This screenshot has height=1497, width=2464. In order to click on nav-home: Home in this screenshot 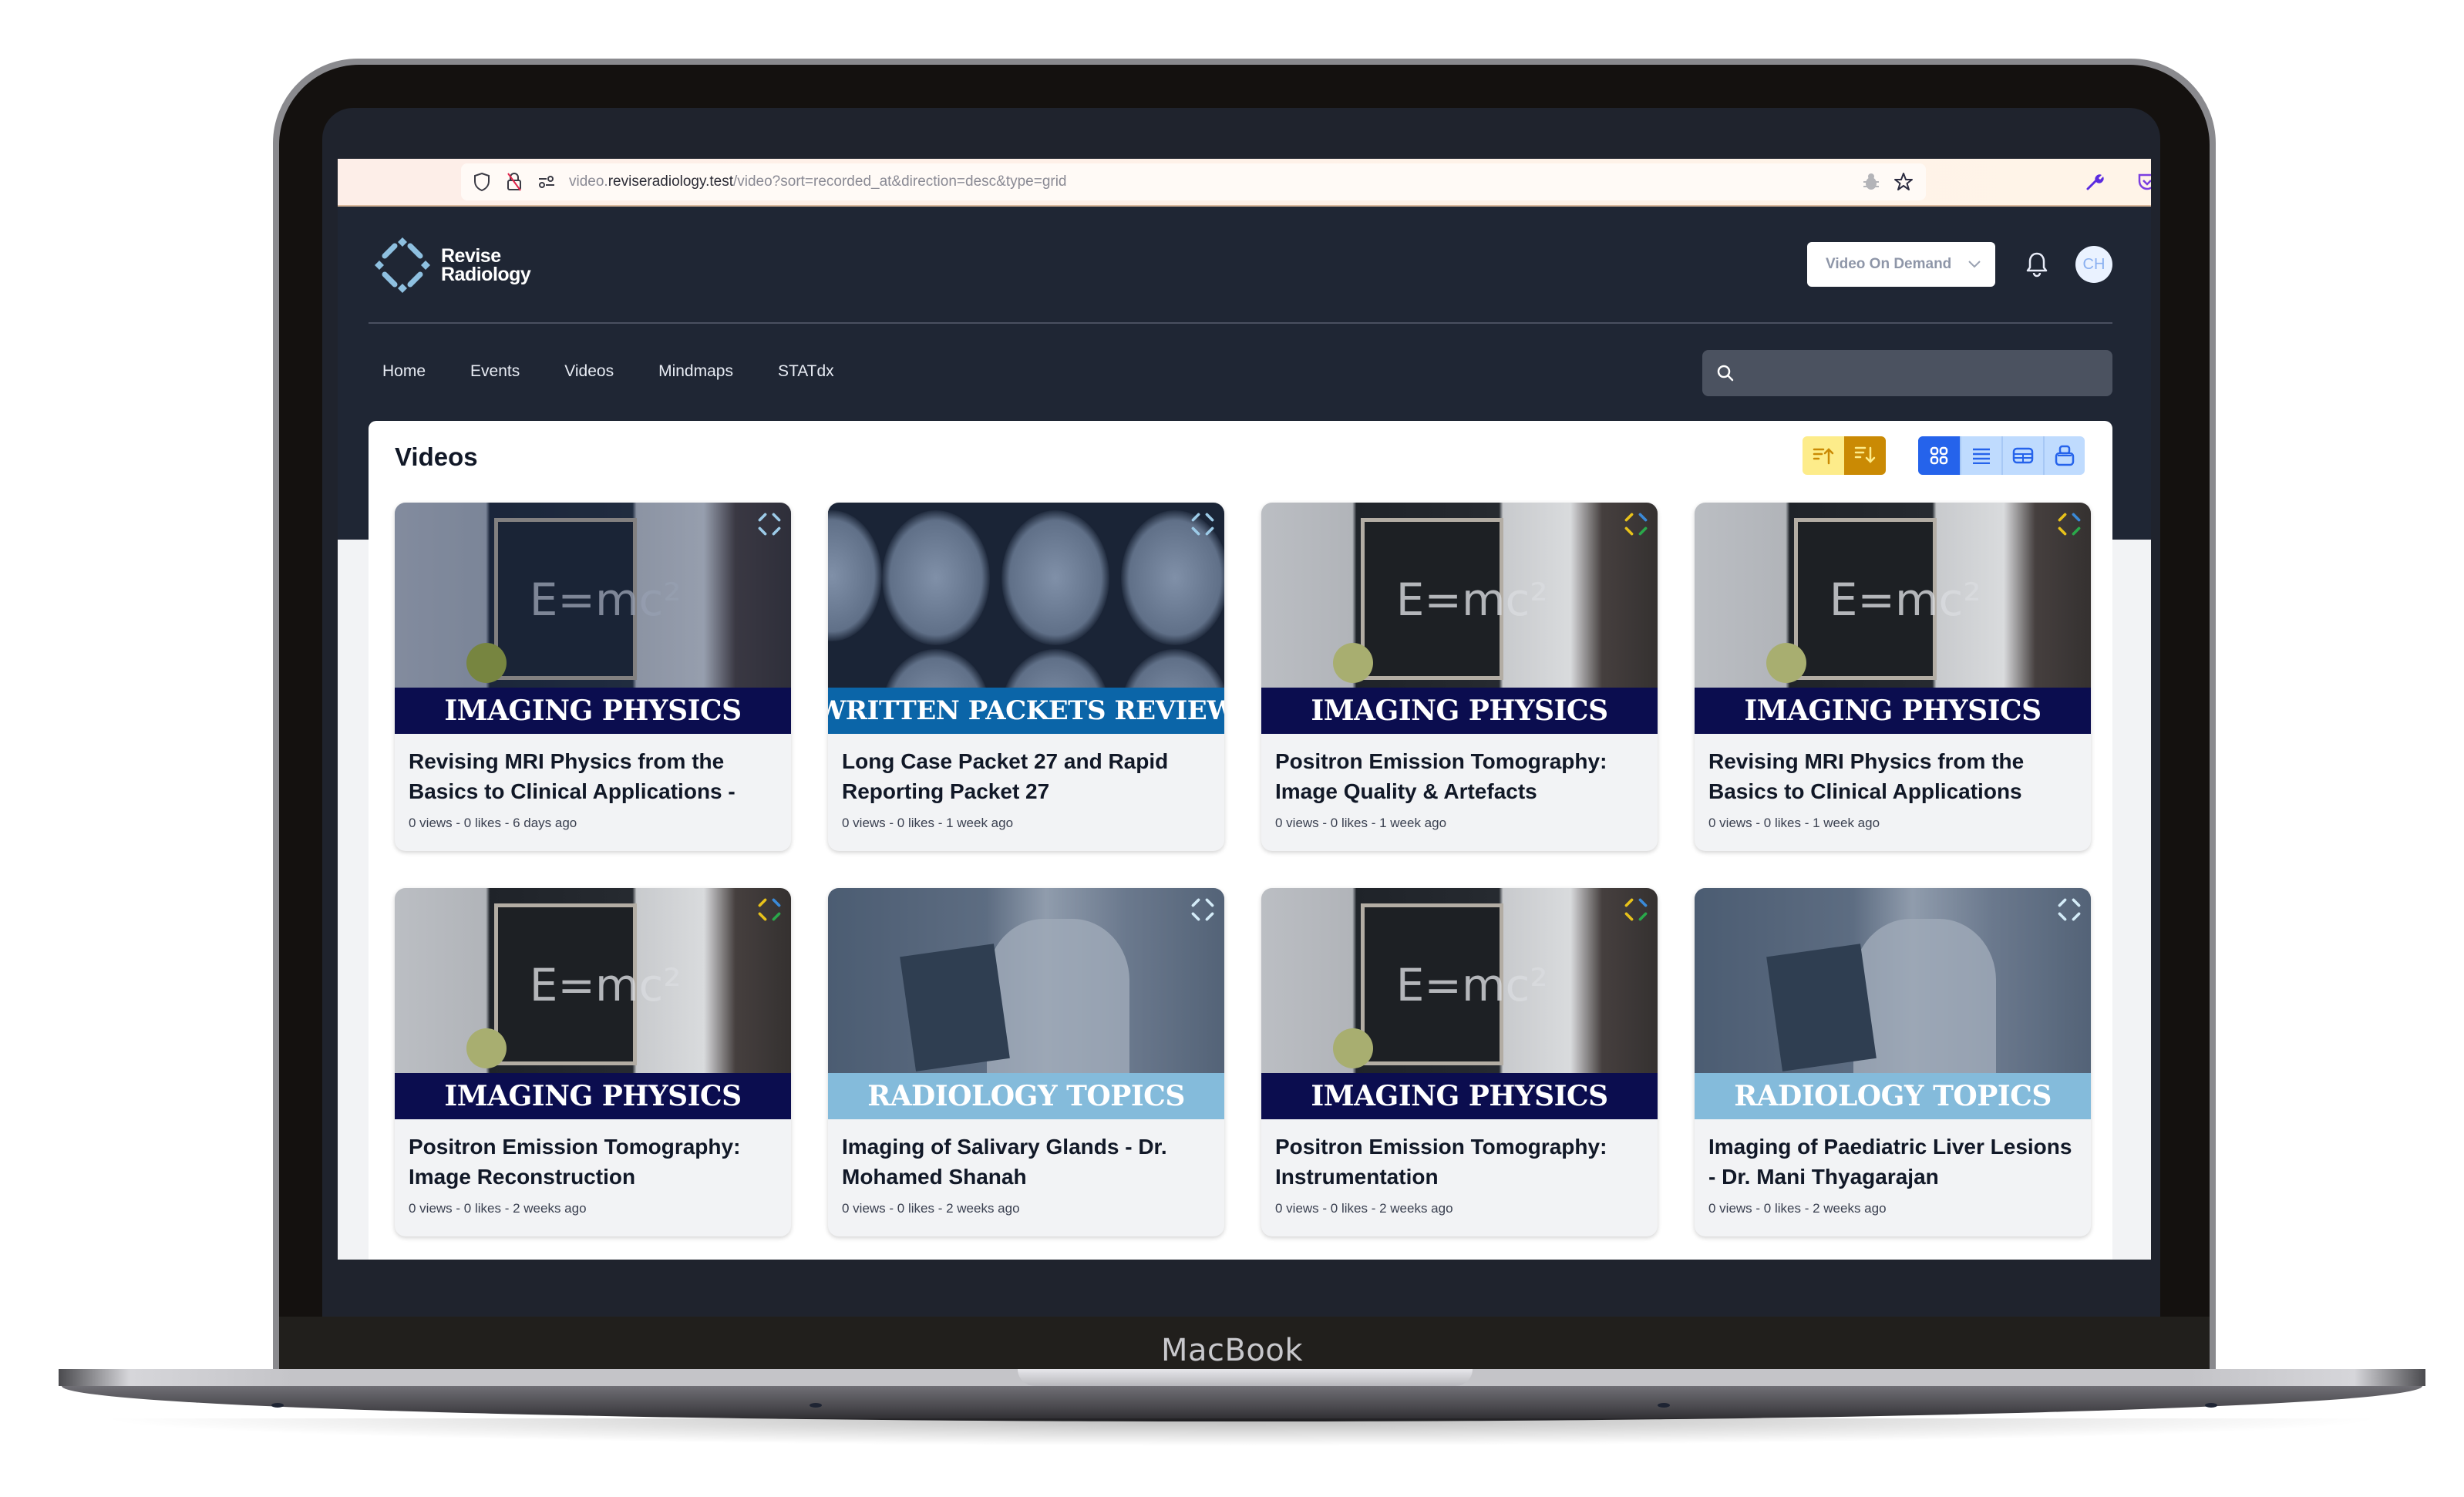, I will do `click(404, 371)`.